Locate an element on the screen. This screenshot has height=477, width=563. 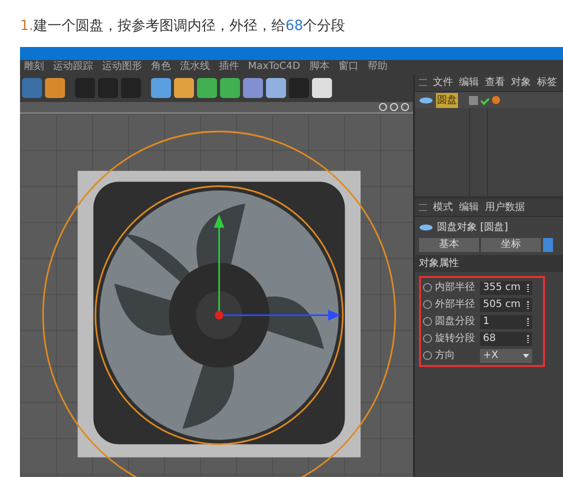
axis-gizmo-drawing is located at coordinates (277, 267).